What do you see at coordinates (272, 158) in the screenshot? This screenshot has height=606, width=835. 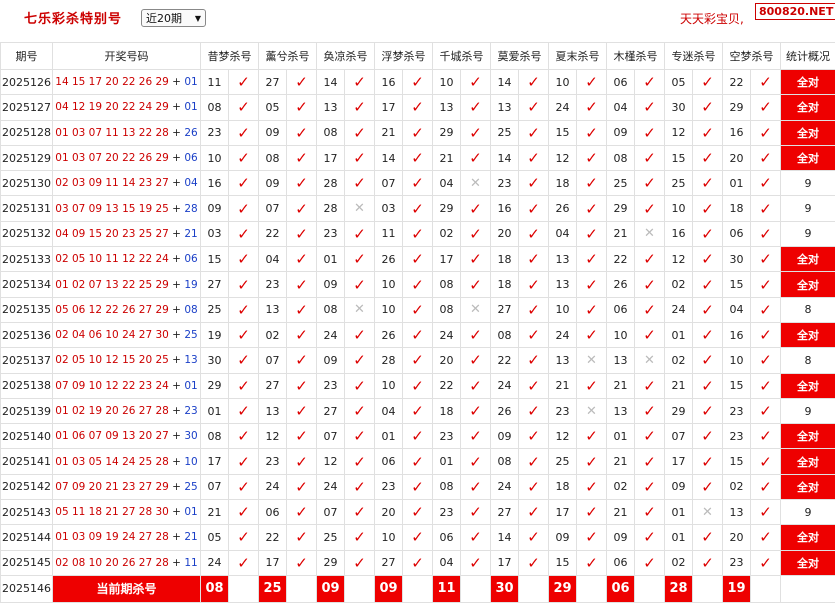 I see `kill-number: 08` at bounding box center [272, 158].